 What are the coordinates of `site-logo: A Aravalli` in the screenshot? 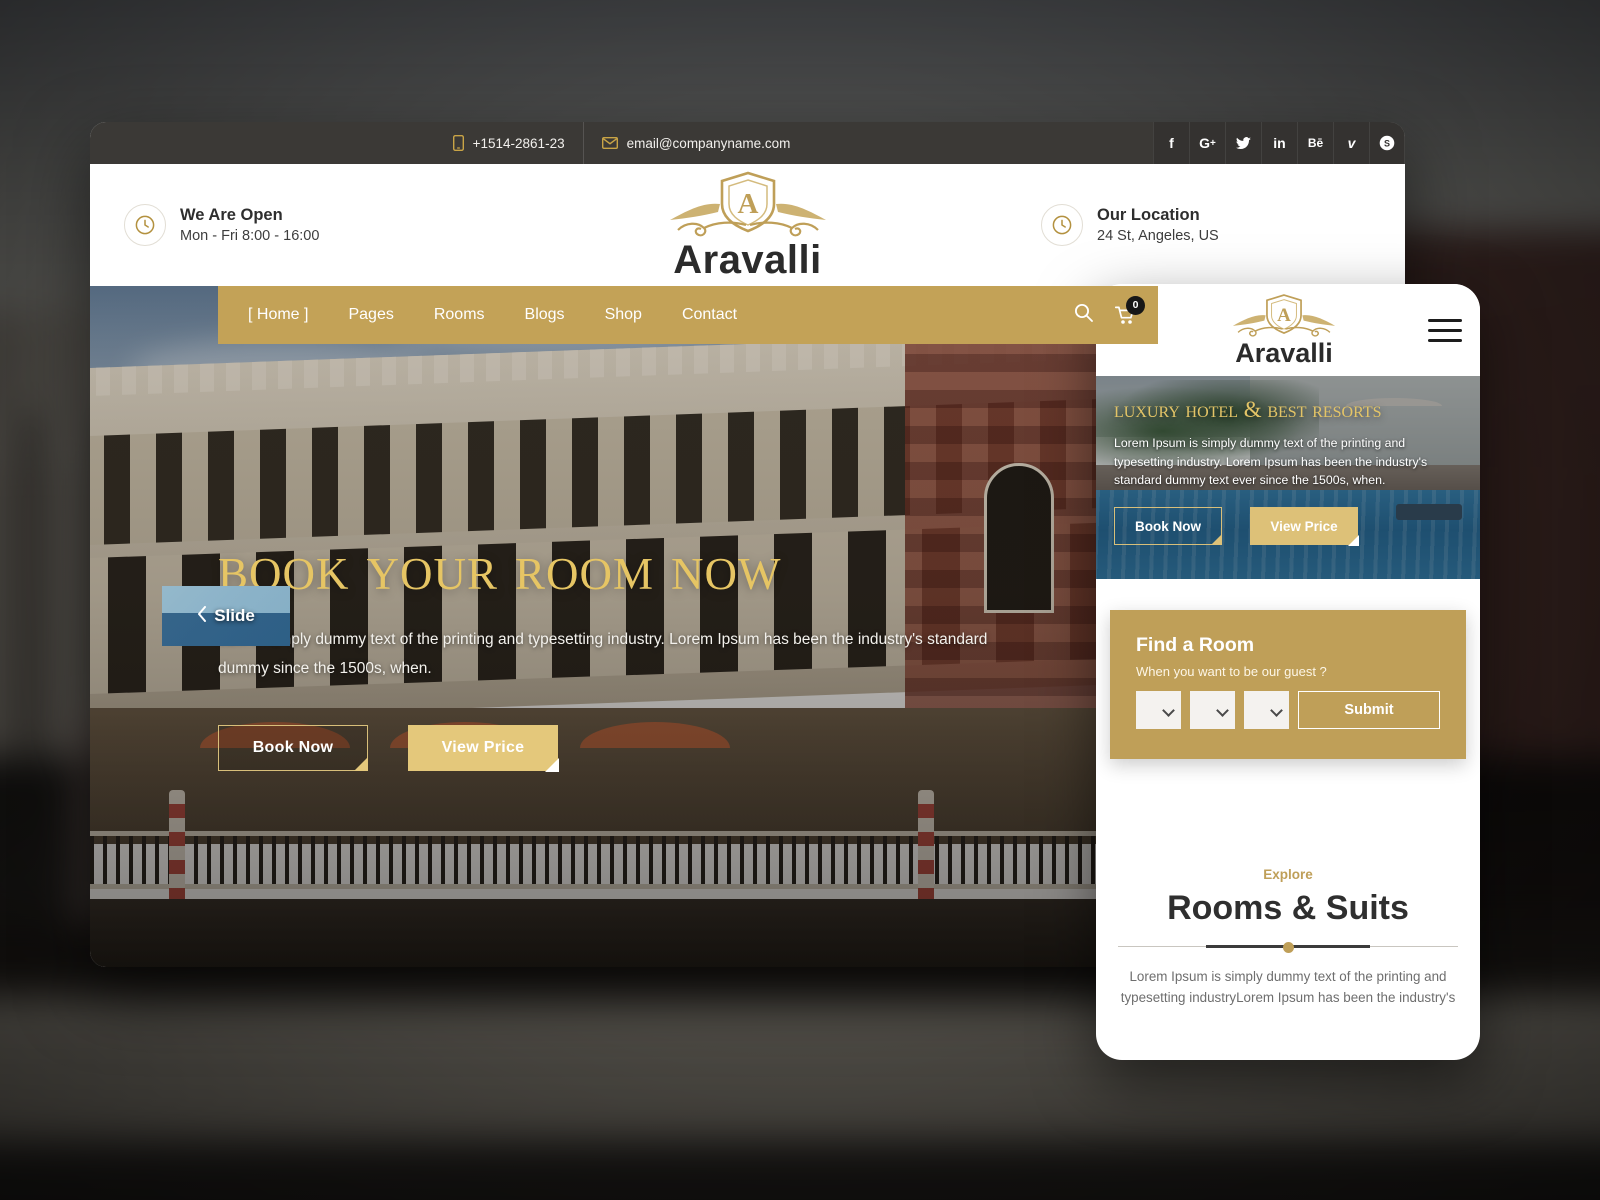 It's located at (747, 225).